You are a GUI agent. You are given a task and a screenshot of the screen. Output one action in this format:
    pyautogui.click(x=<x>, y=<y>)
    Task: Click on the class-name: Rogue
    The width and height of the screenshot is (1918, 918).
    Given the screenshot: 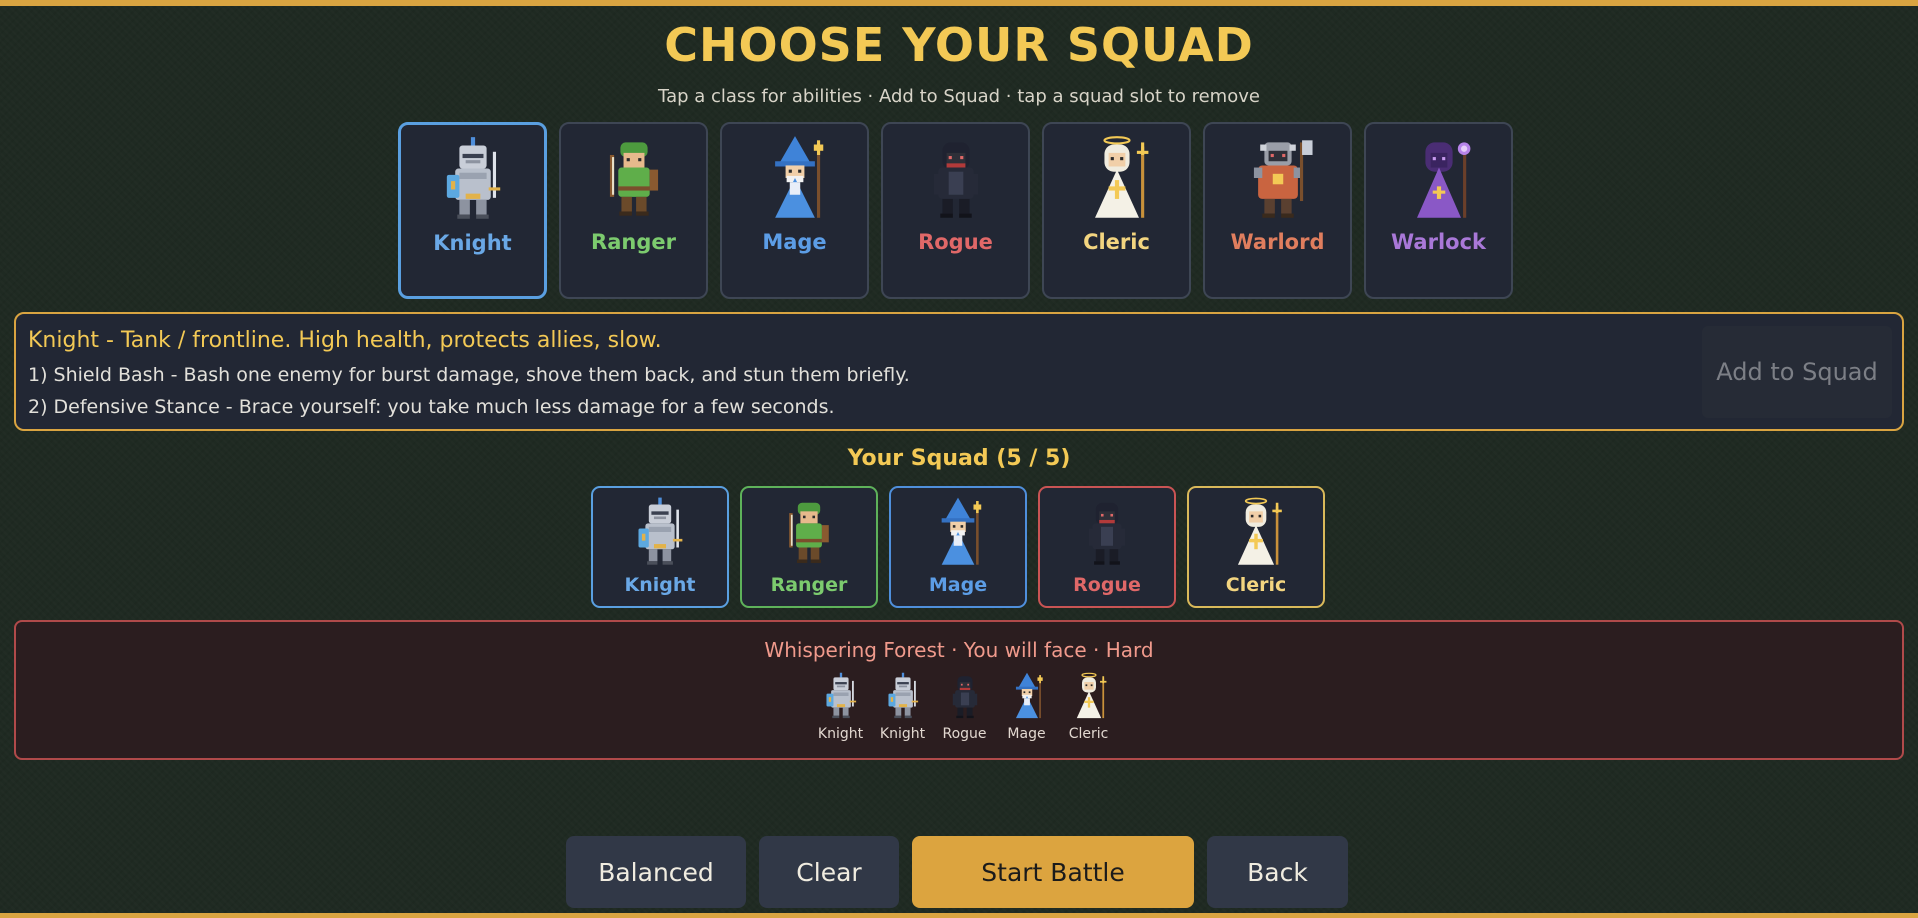 What is the action you would take?
    pyautogui.click(x=955, y=242)
    